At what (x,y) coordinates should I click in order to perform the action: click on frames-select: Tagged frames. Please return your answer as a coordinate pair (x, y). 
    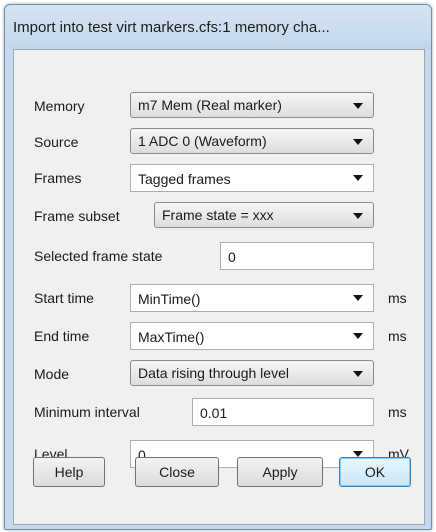
    Looking at the image, I should click on (252, 178).